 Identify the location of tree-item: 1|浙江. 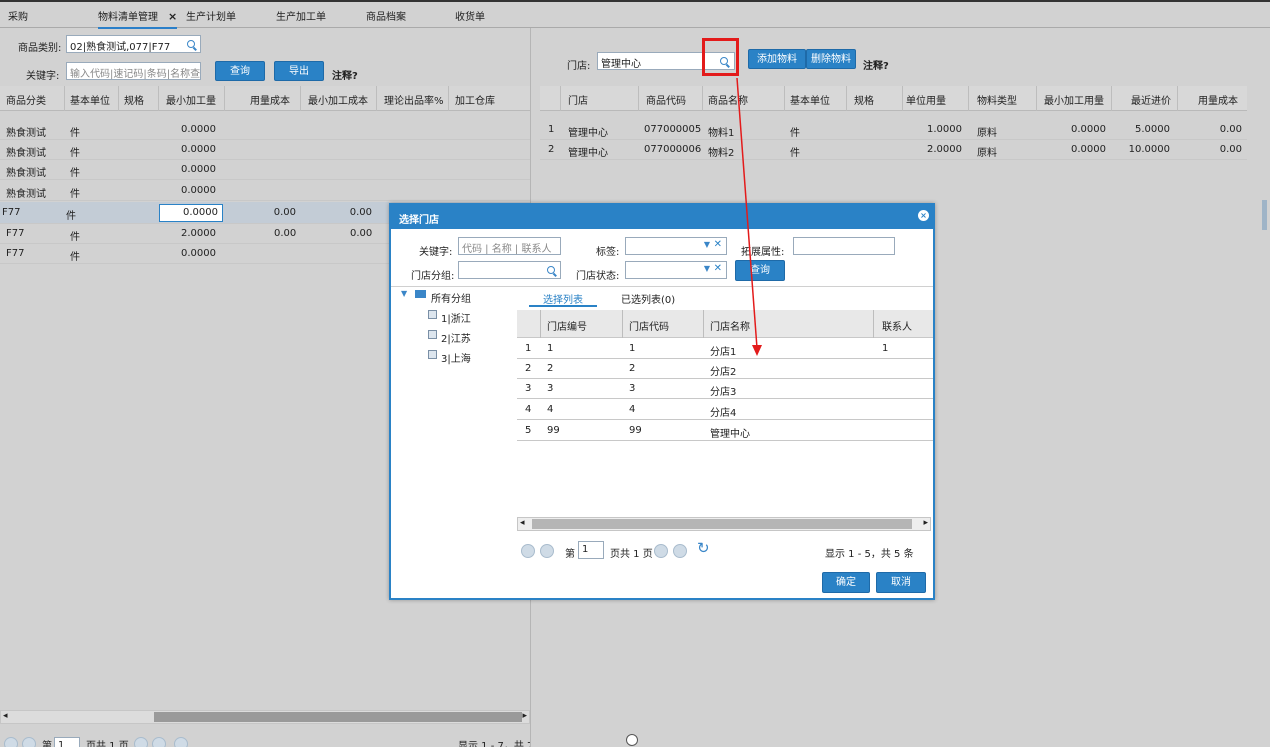
(456, 317).